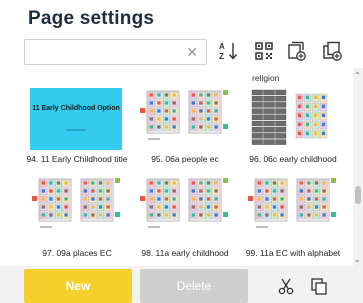 The width and height of the screenshot is (363, 303). What do you see at coordinates (221, 56) in the screenshot?
I see `svg-text: Z` at bounding box center [221, 56].